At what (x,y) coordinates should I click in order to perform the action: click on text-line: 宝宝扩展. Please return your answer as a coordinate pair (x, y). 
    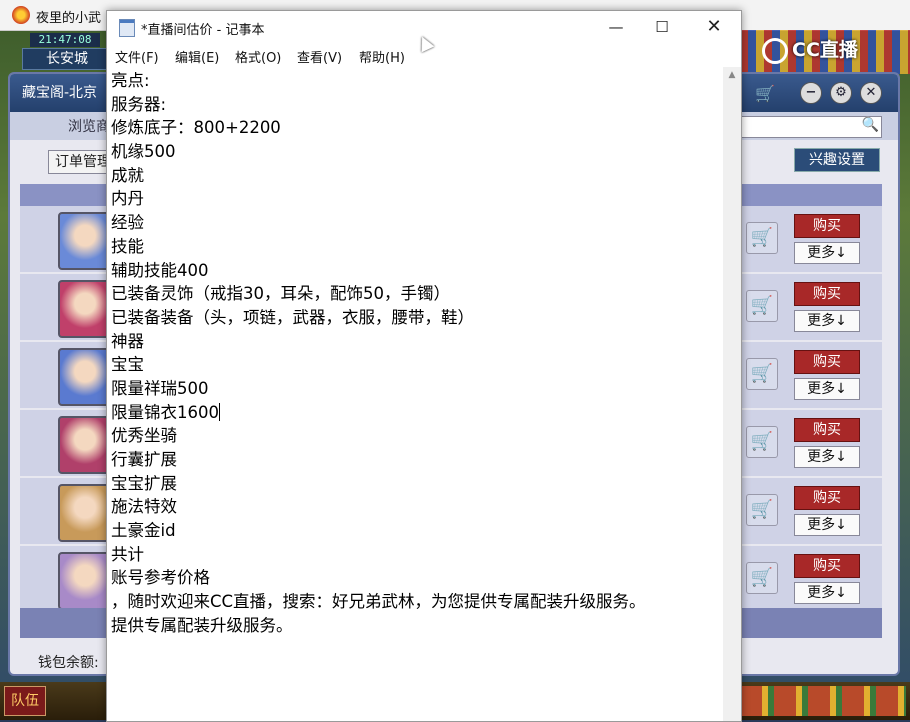
    Looking at the image, I should click on (378, 484).